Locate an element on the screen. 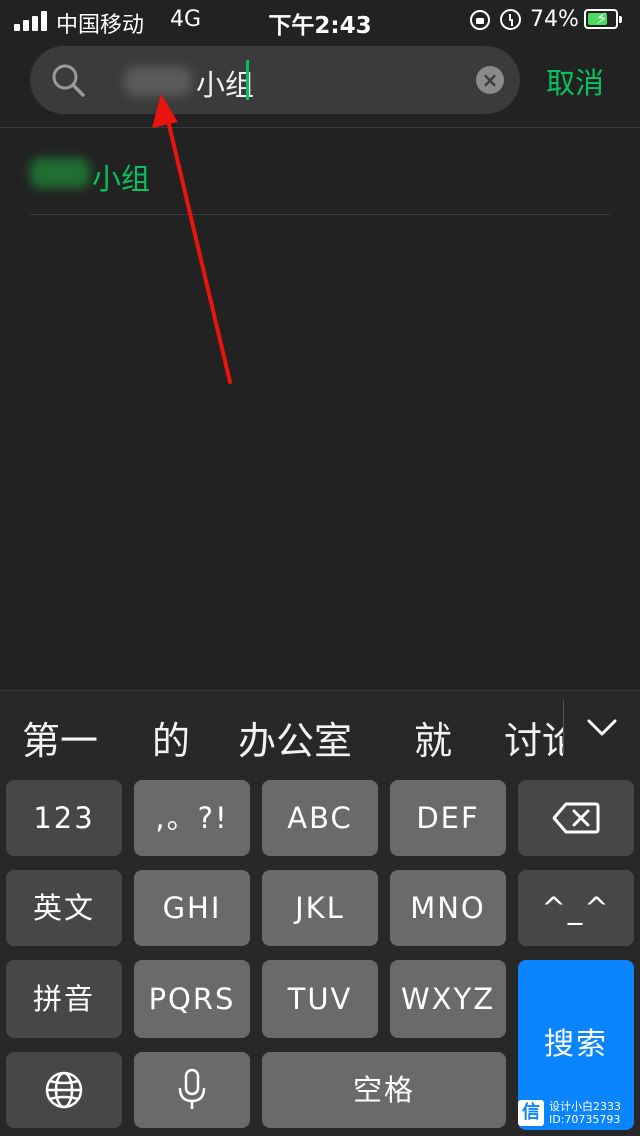 The image size is (640, 1136). key-emoticon: ^_^ is located at coordinates (576, 908).